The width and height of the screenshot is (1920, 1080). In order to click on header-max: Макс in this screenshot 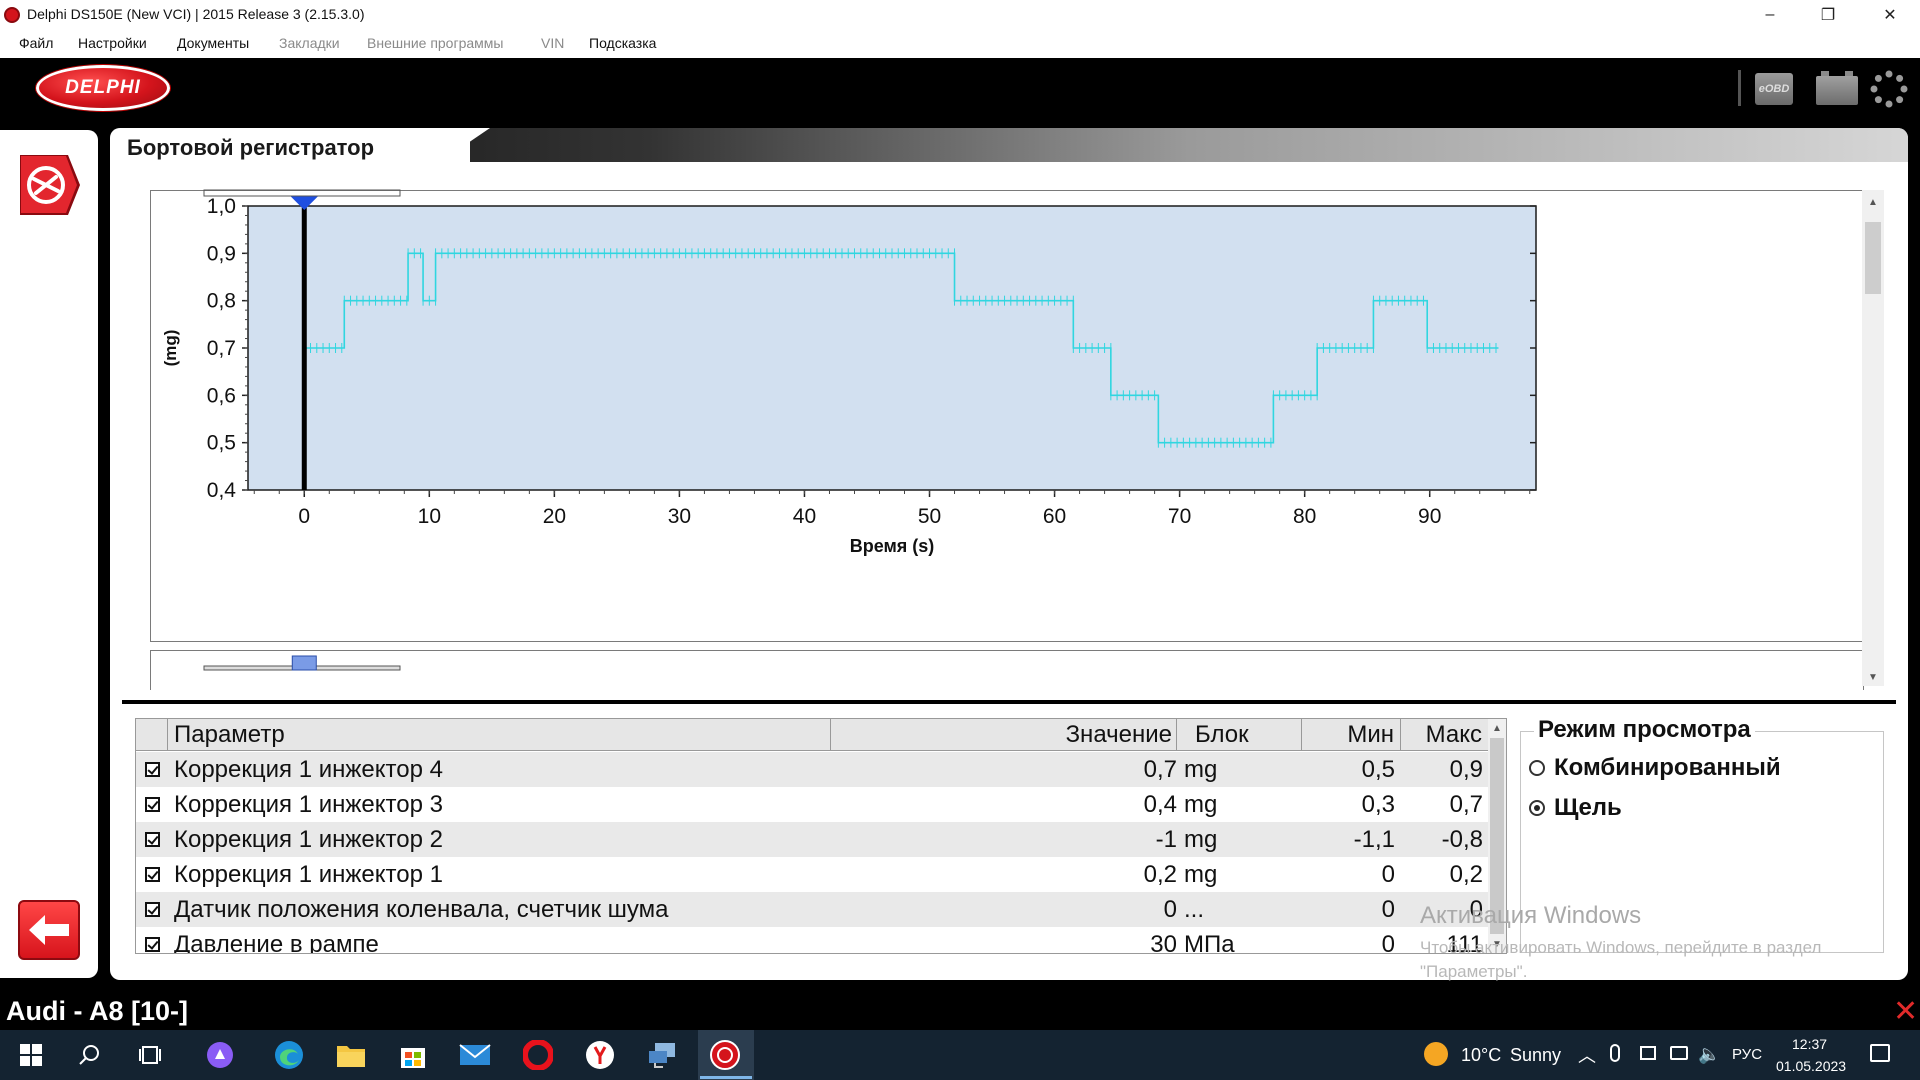, I will do `click(1445, 735)`.